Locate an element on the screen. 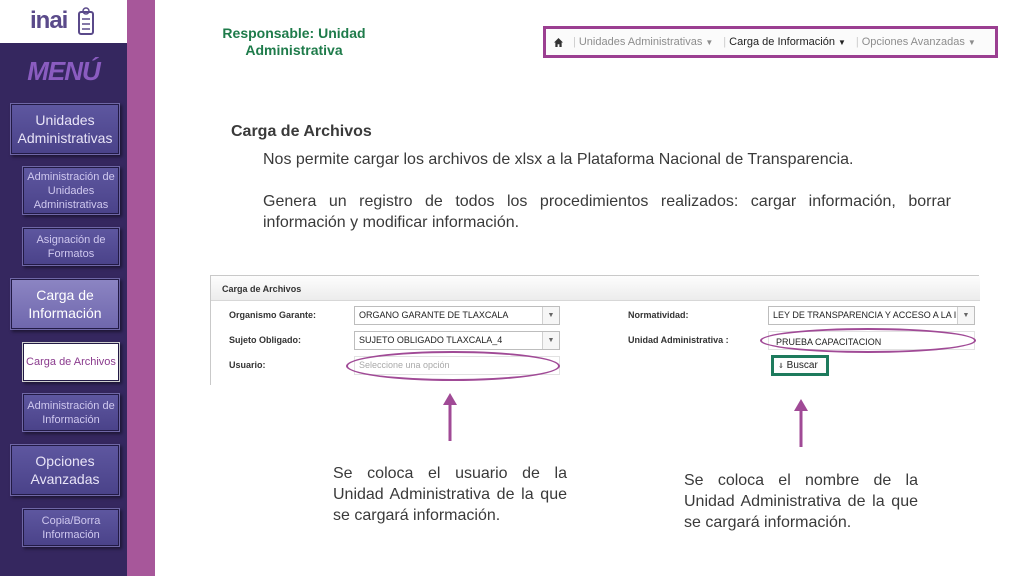 The width and height of the screenshot is (1024, 576). nav-unidades-administrativas: | Unidades Administrativas ▼ is located at coordinates (643, 42).